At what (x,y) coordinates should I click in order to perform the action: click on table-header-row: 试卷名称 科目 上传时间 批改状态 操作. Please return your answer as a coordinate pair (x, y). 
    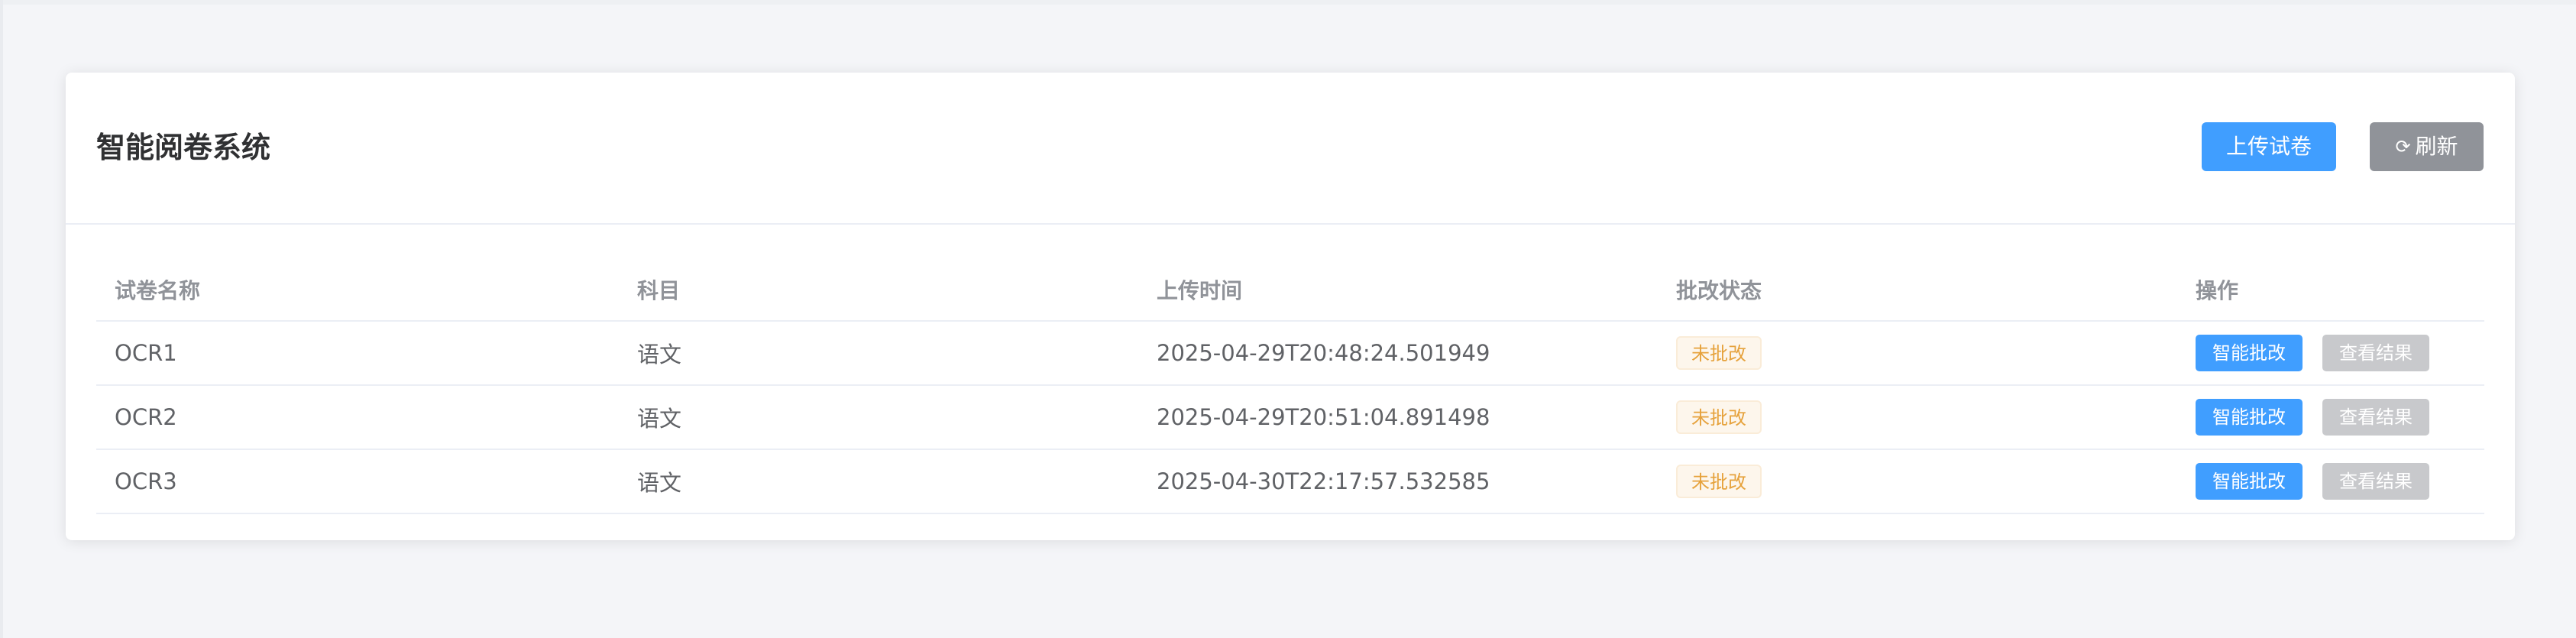
    Looking at the image, I should click on (1290, 290).